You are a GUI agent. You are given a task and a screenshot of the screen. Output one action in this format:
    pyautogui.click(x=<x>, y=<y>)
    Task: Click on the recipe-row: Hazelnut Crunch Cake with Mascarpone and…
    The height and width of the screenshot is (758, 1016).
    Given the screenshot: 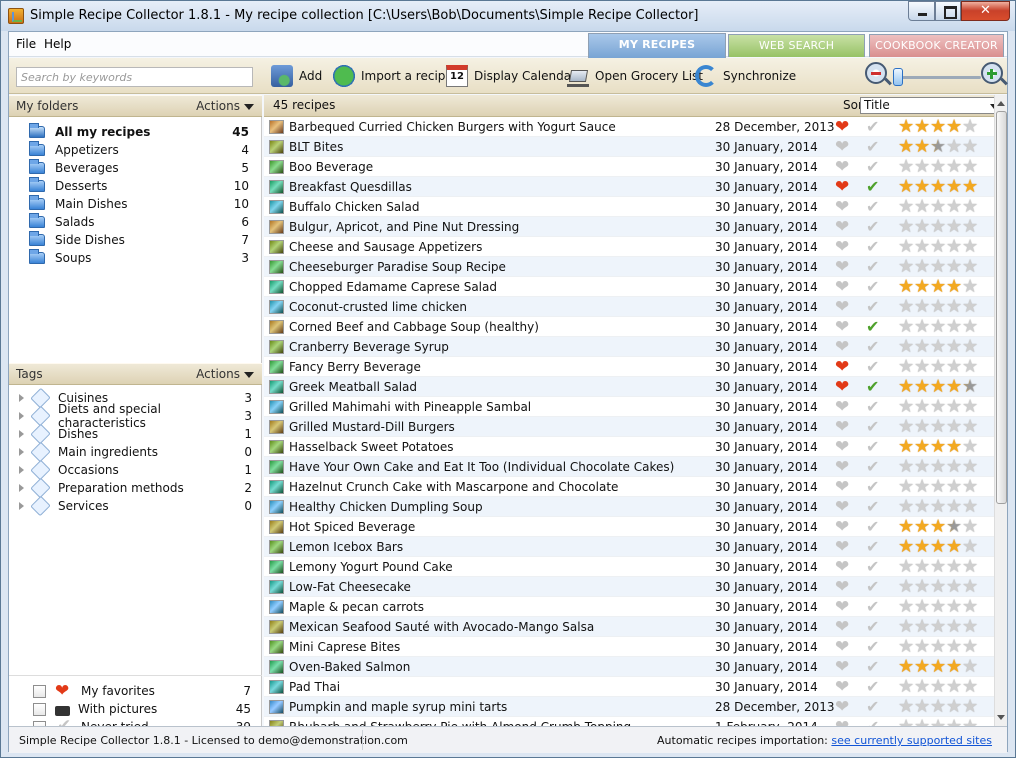 What is the action you would take?
    pyautogui.click(x=629, y=487)
    